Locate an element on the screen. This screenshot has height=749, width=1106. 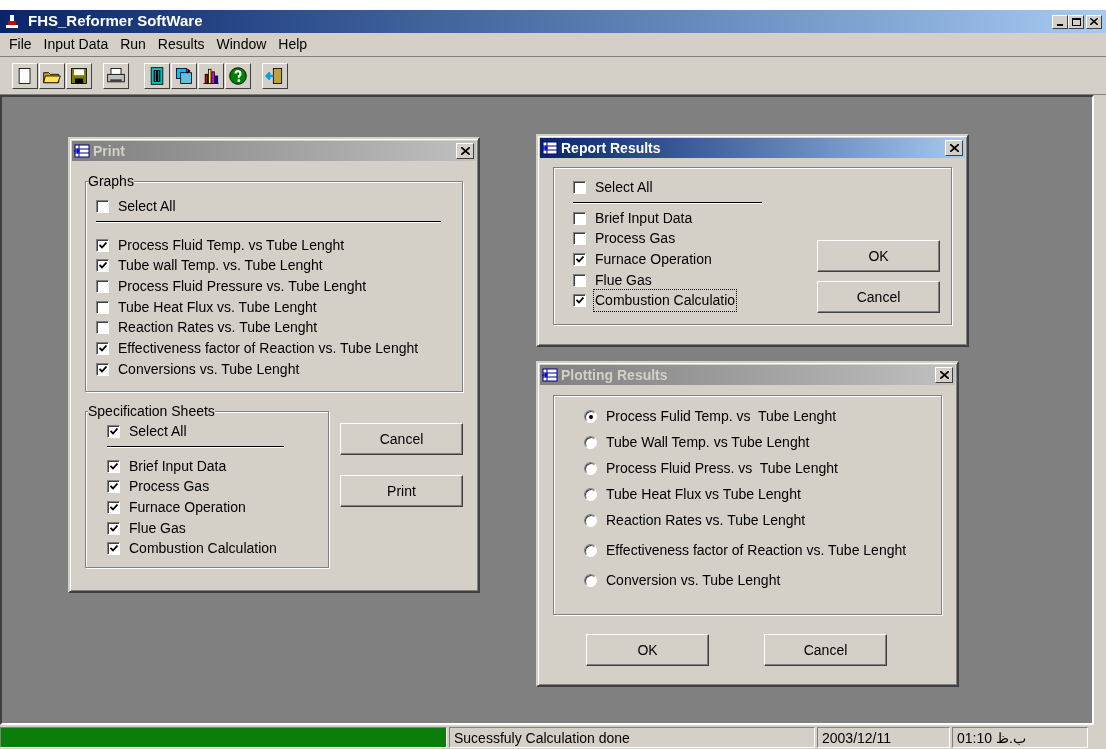
radio-label: Conversion vs. Tube Lenght is located at coordinates (693, 580).